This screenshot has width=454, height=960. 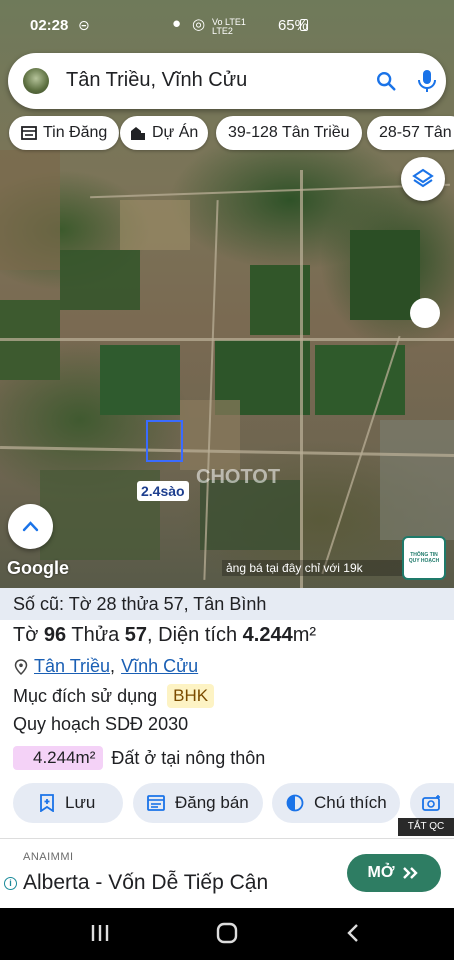 What do you see at coordinates (55, 635) in the screenshot?
I see `sheet-number: 96` at bounding box center [55, 635].